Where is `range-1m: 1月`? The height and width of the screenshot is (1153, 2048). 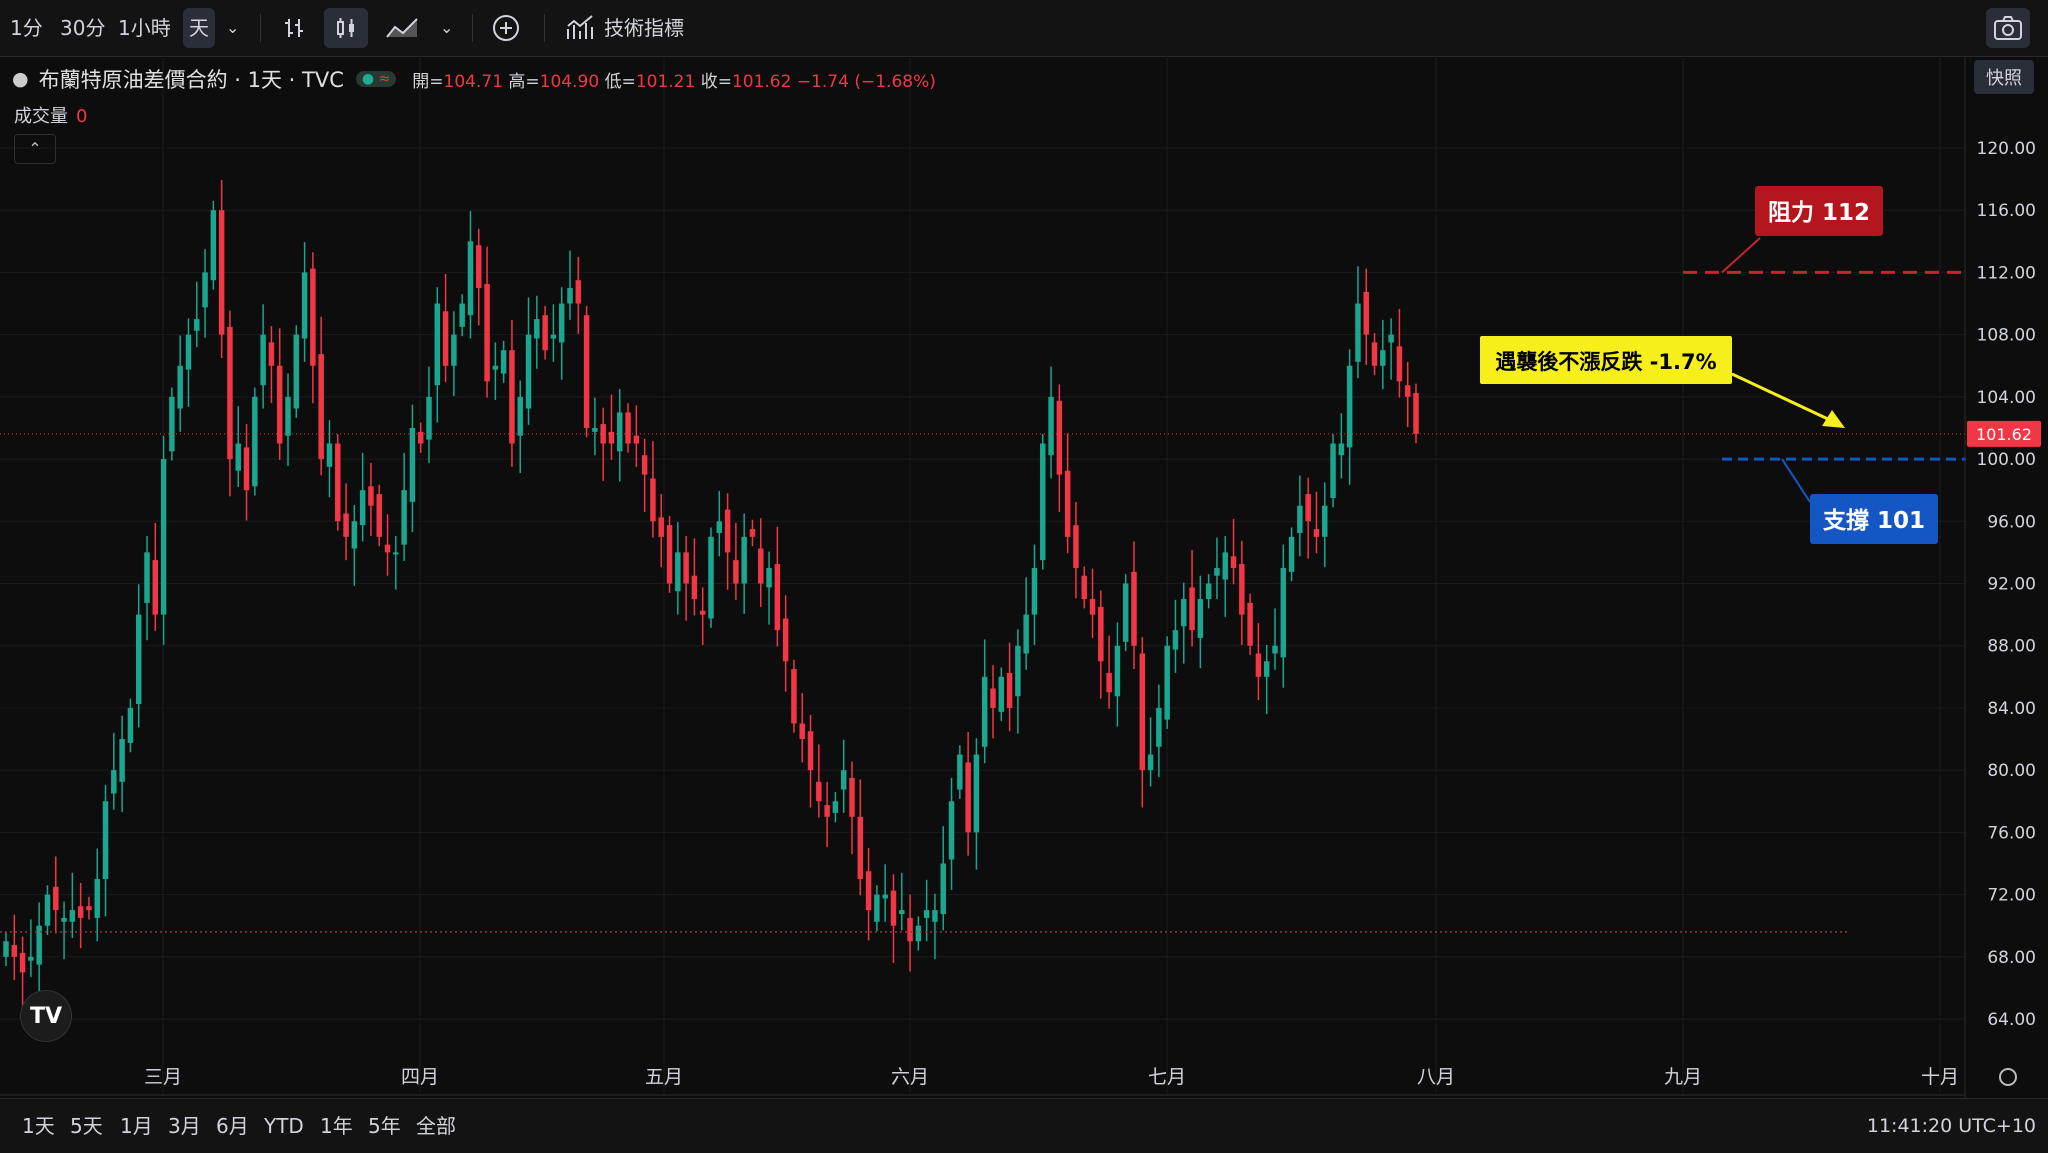 range-1m: 1月 is located at coordinates (136, 1126).